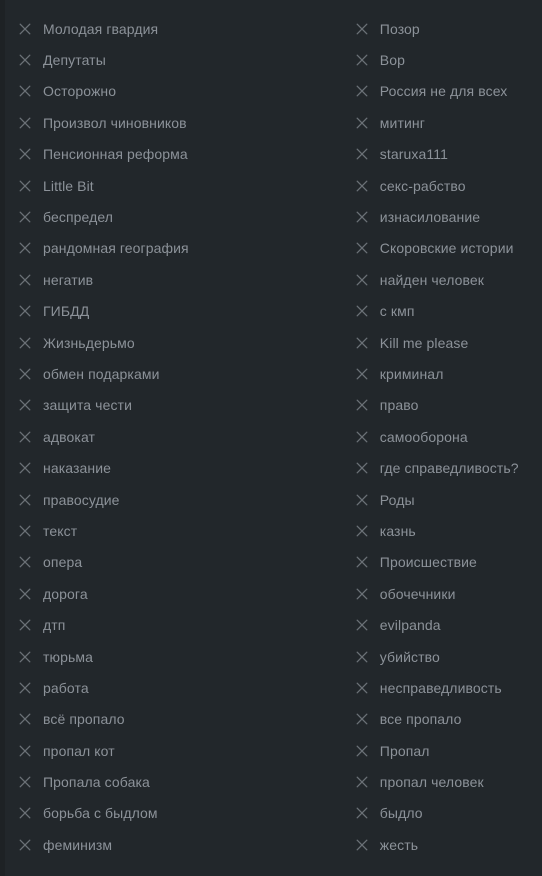 The width and height of the screenshot is (542, 876). I want to click on tag-row: Молодая гвардия, so click(185, 28).